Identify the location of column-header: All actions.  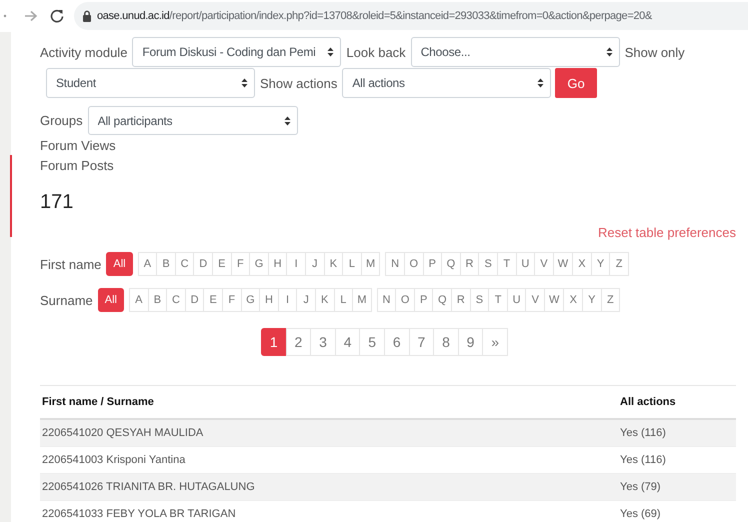
(648, 402).